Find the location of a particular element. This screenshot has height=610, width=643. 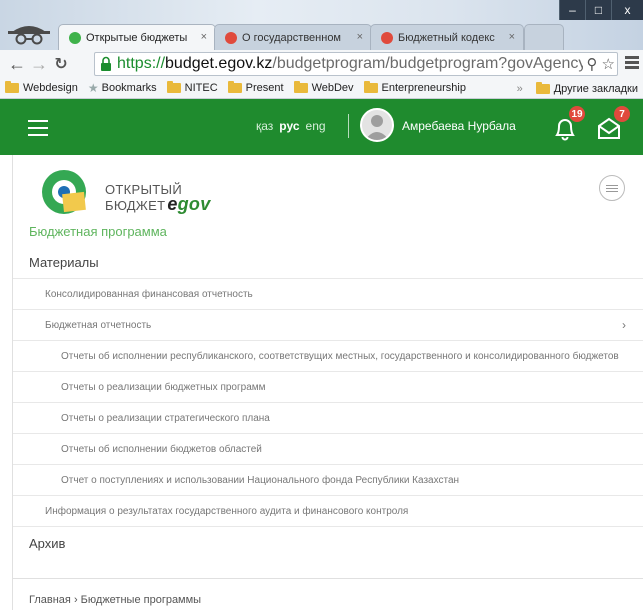

tab-open-budgets: Открытые бюджеты × is located at coordinates (137, 37).